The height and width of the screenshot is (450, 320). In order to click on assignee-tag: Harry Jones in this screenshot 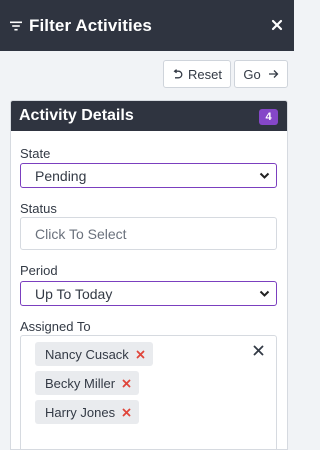, I will do `click(87, 412)`.